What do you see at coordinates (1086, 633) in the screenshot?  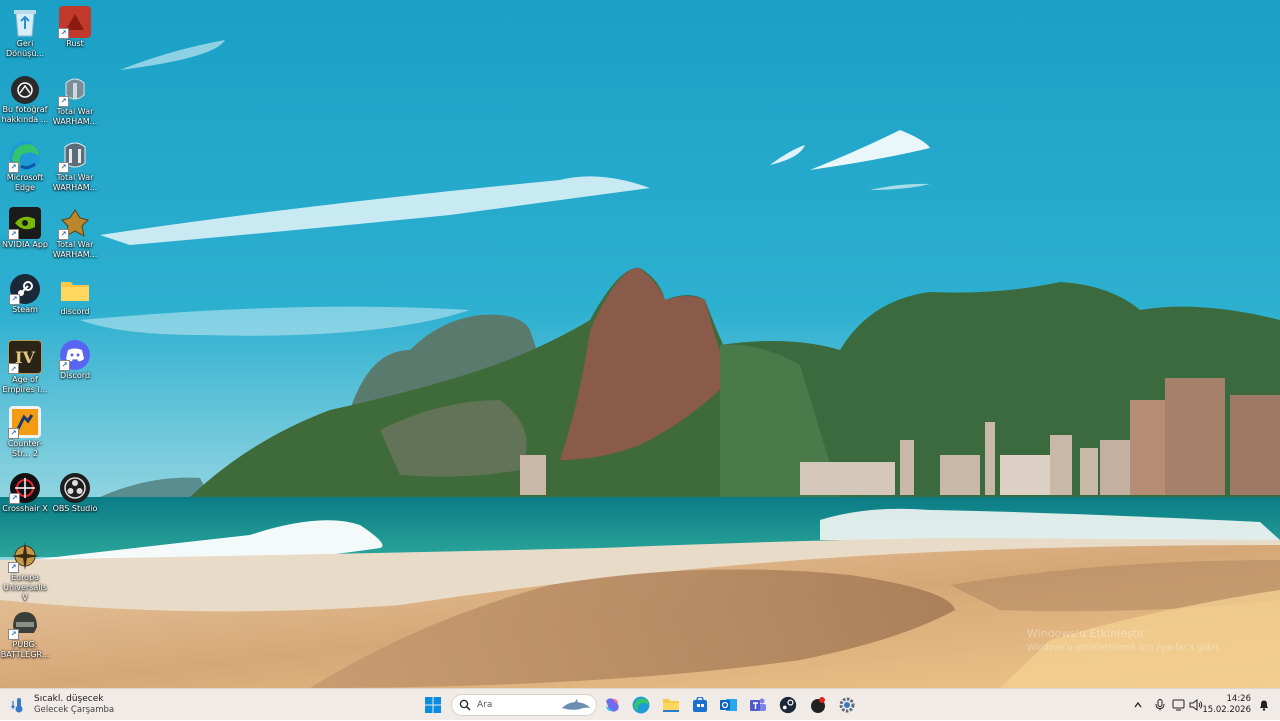 I see `watermark-title: Windows'u Etkinleştir` at bounding box center [1086, 633].